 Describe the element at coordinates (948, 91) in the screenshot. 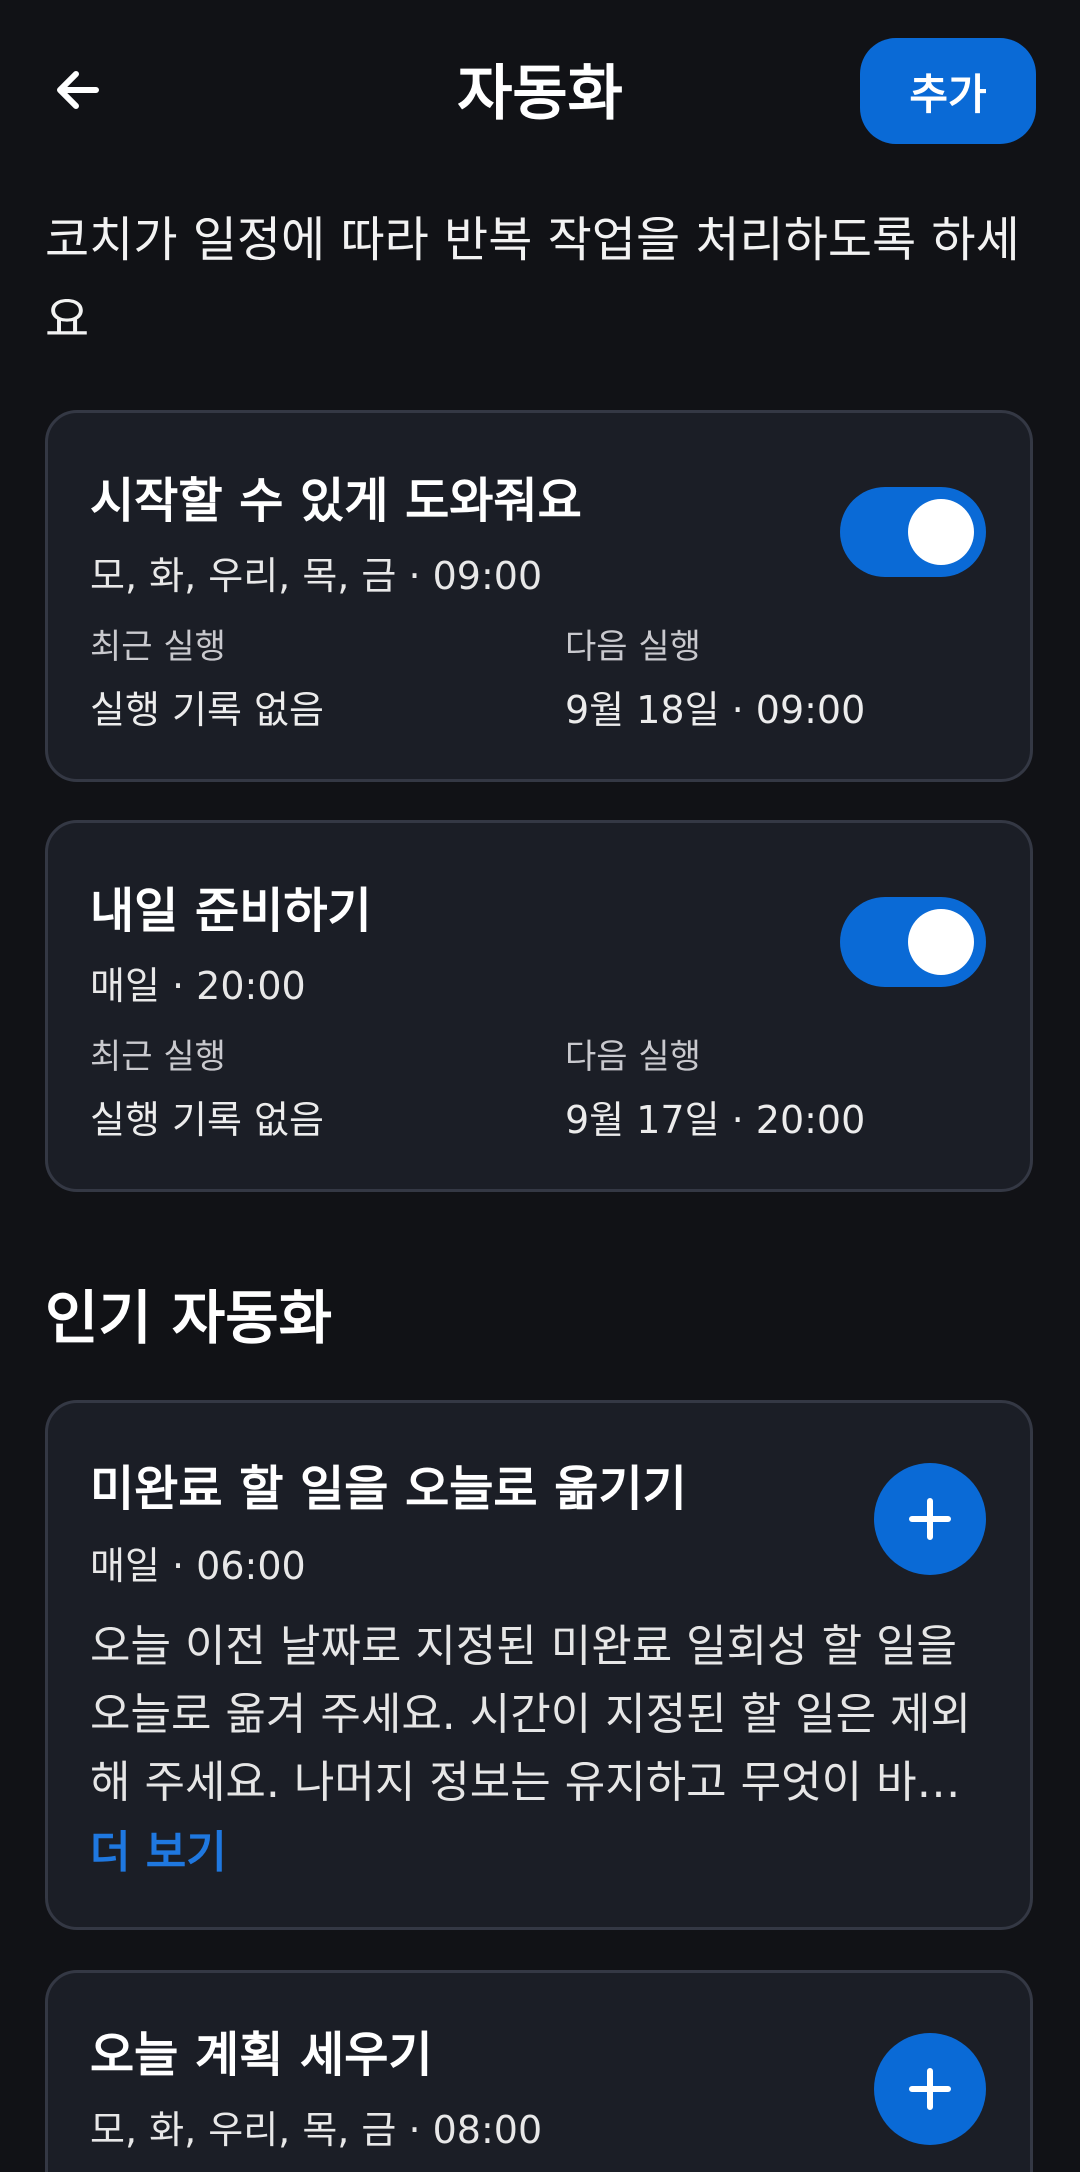

I see `add-automation-button: 추가` at that location.